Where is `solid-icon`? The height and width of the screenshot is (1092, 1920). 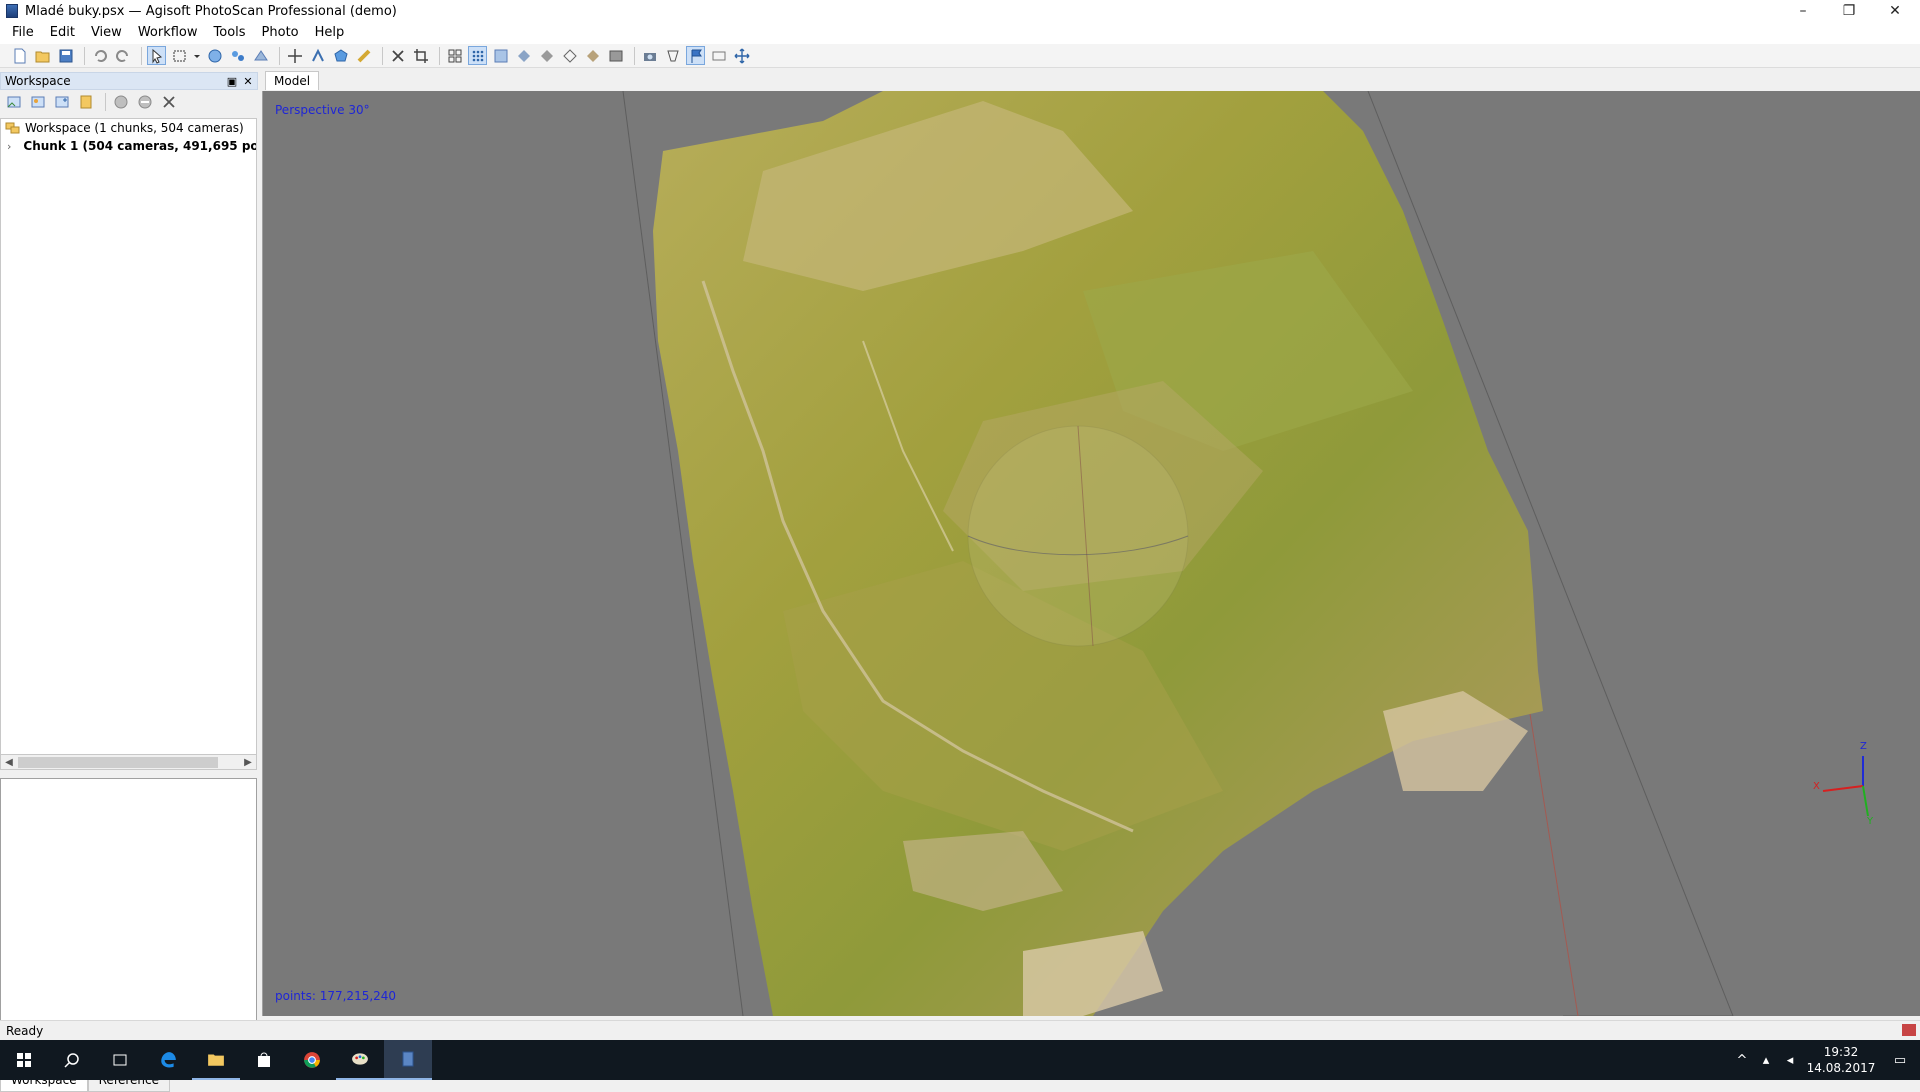 solid-icon is located at coordinates (546, 55).